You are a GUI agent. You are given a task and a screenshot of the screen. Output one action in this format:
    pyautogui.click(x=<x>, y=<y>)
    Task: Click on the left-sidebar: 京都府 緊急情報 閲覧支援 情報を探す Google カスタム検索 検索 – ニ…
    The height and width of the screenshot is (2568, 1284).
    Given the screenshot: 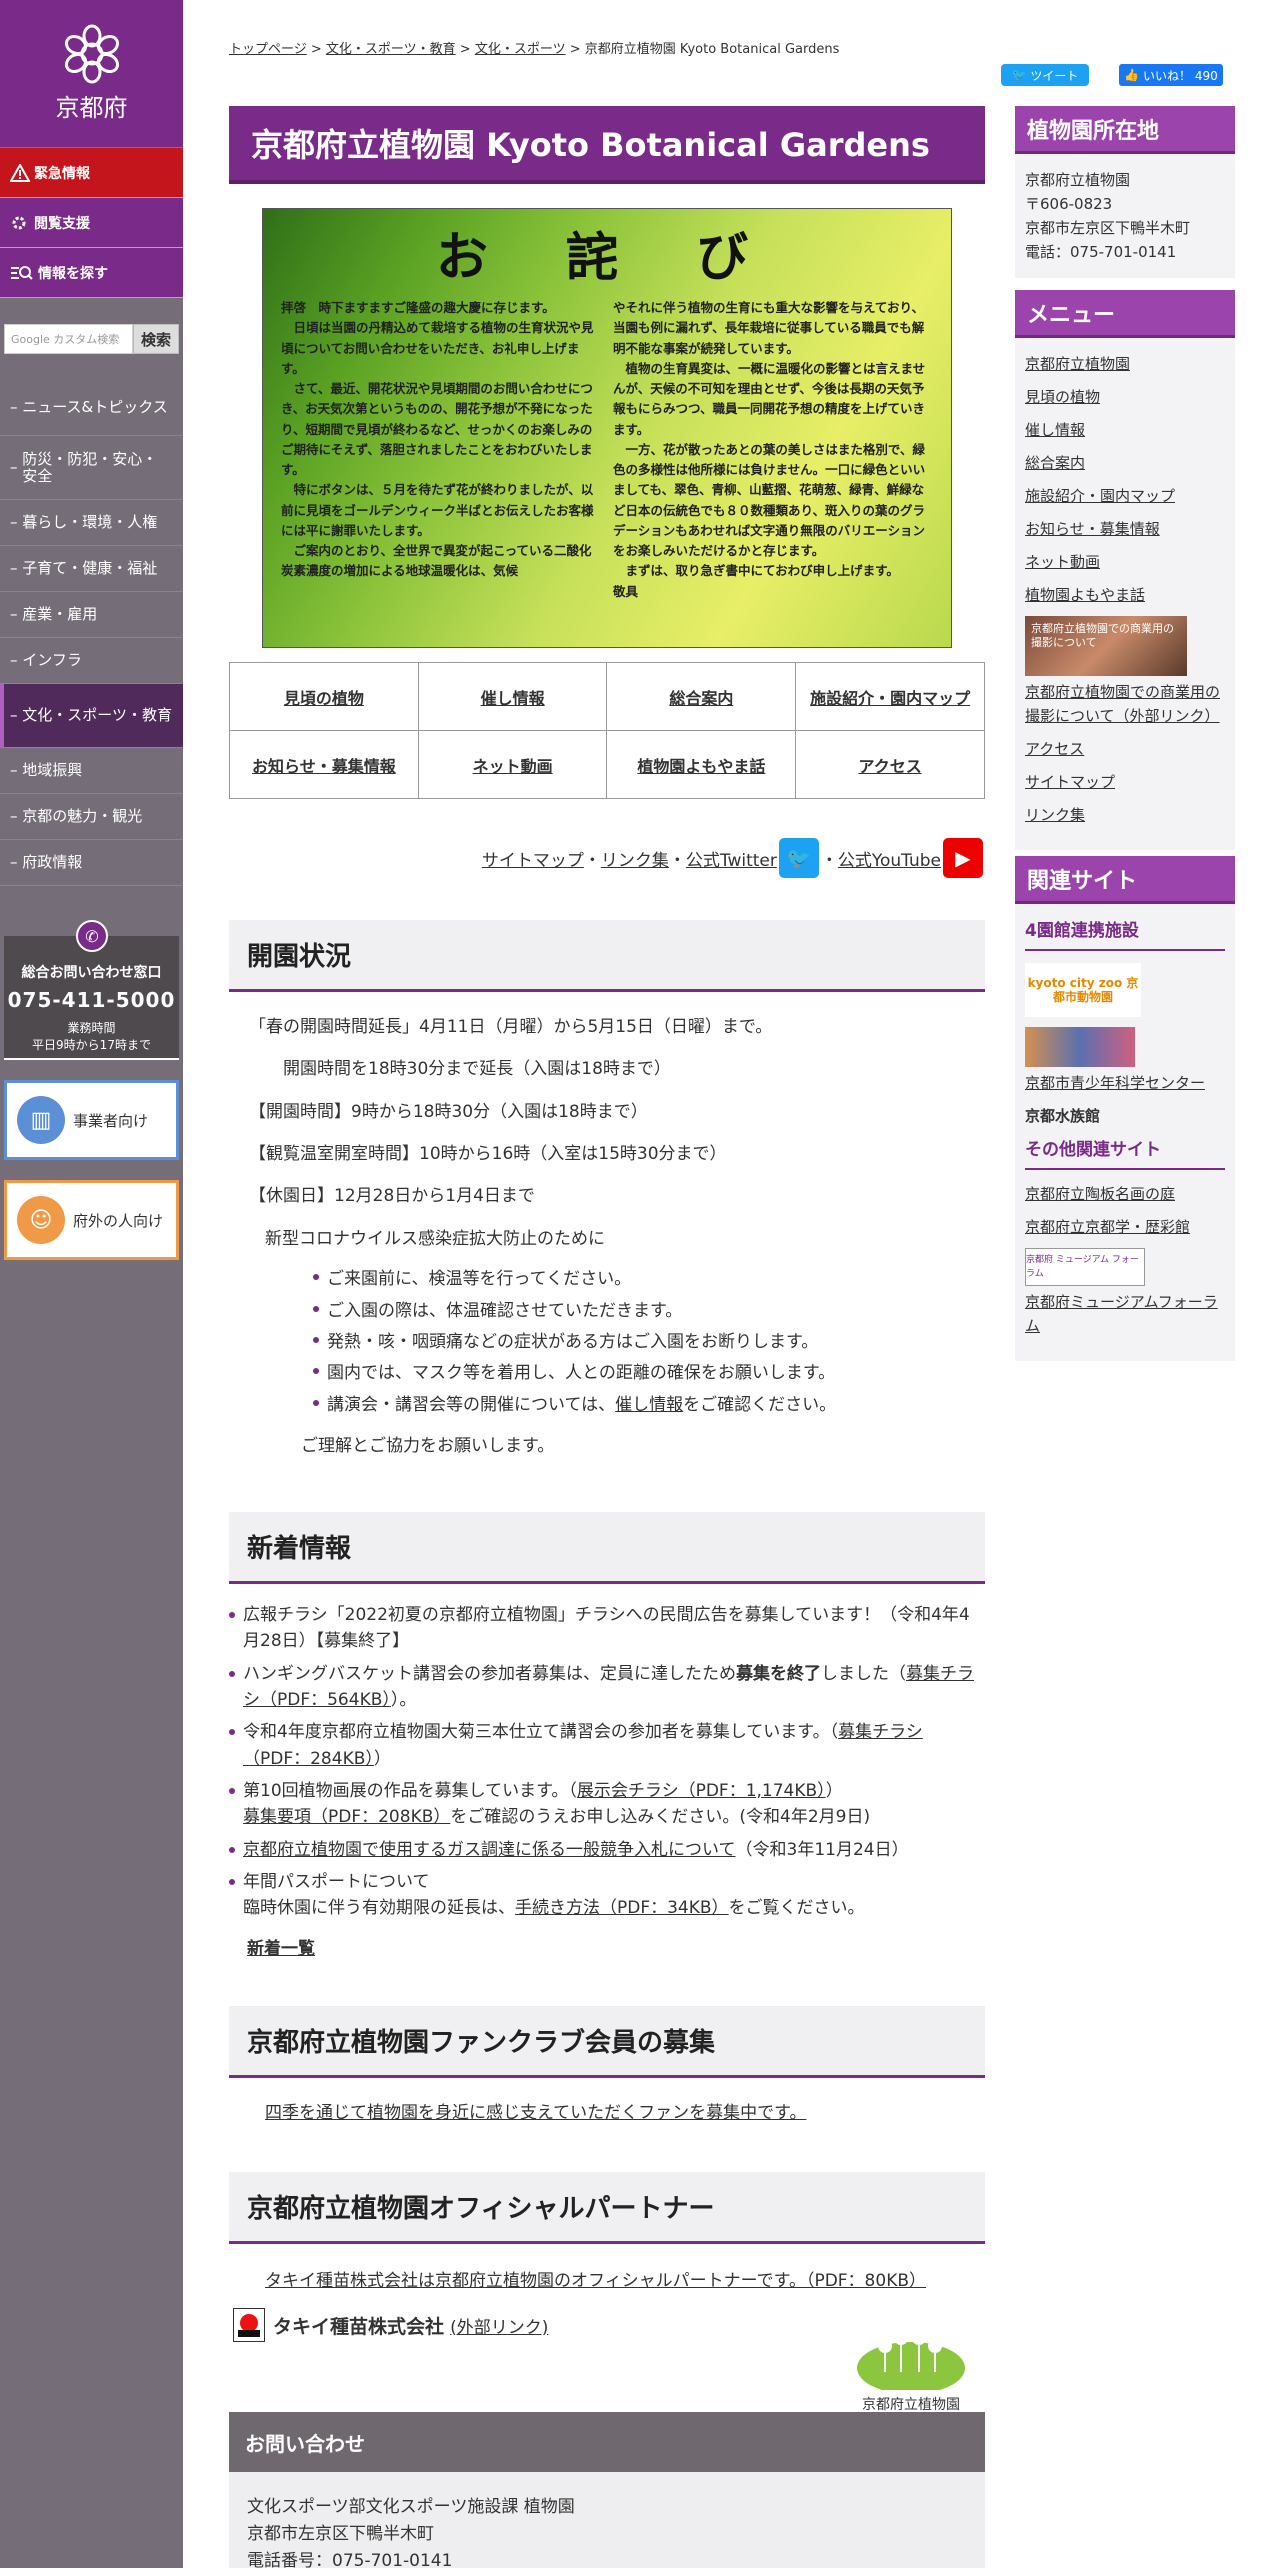 What is the action you would take?
    pyautogui.click(x=91, y=1284)
    